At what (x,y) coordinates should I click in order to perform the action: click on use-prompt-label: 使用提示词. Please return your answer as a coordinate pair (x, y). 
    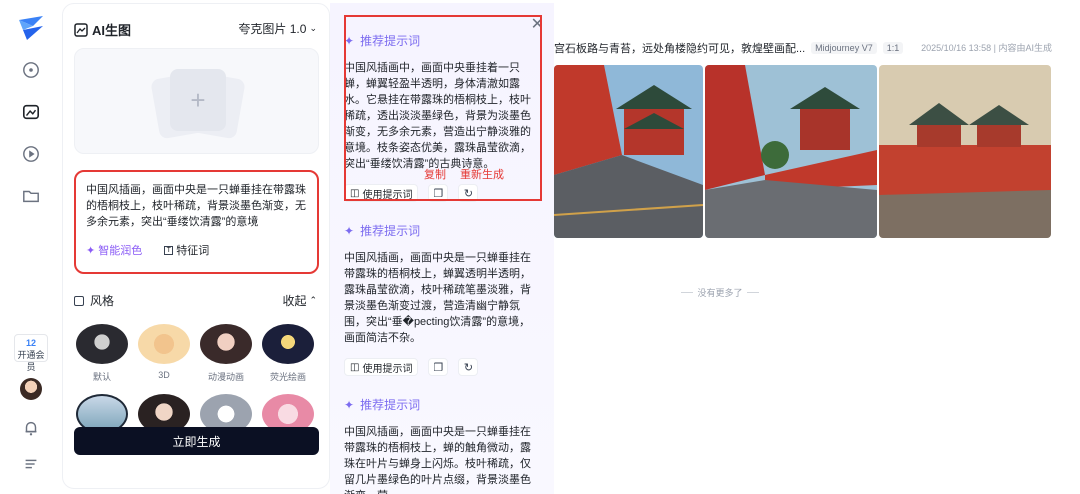
    Looking at the image, I should click on (387, 369).